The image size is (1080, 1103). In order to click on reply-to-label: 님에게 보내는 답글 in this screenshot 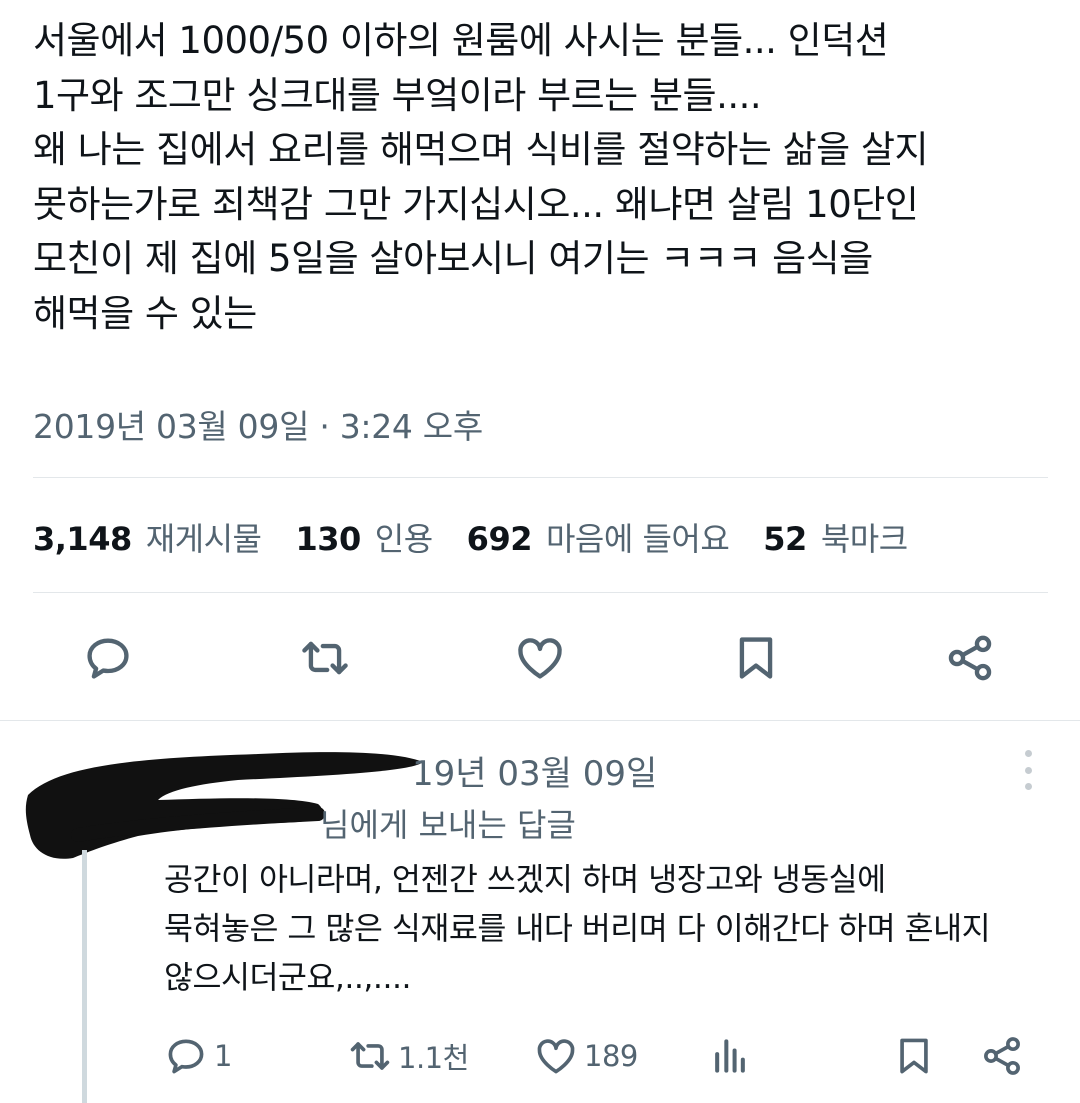, I will do `click(448, 825)`.